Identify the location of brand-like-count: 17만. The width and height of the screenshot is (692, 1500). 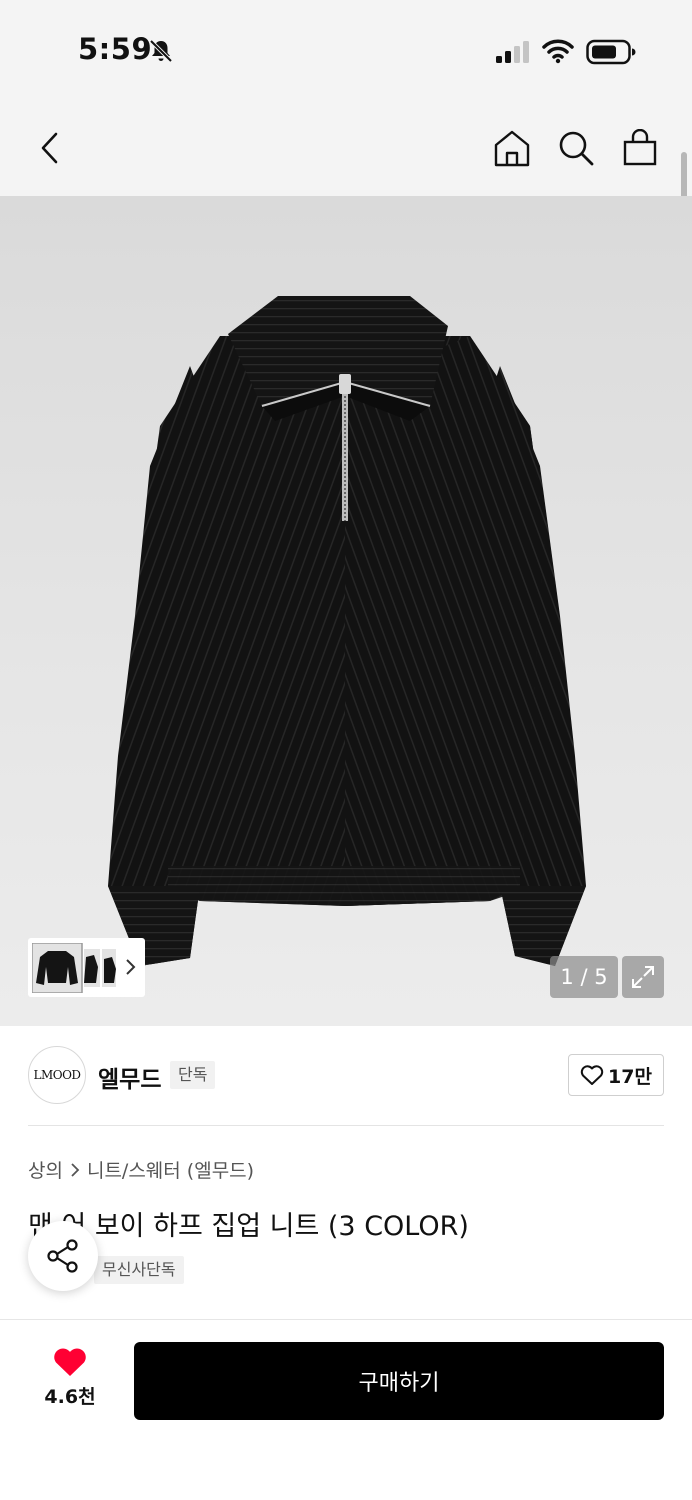
(630, 1076).